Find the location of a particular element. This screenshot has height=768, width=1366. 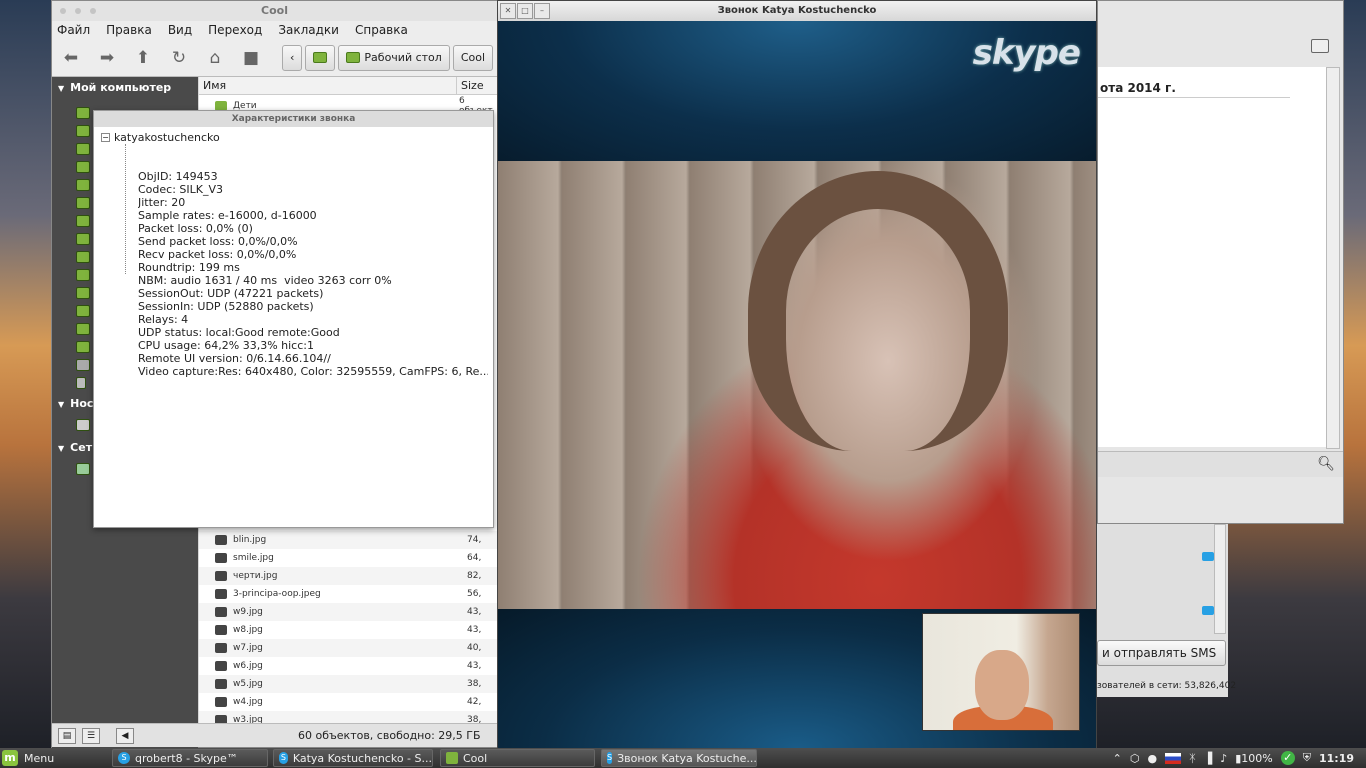

update-ok-icon: ✓ is located at coordinates (1287, 758).